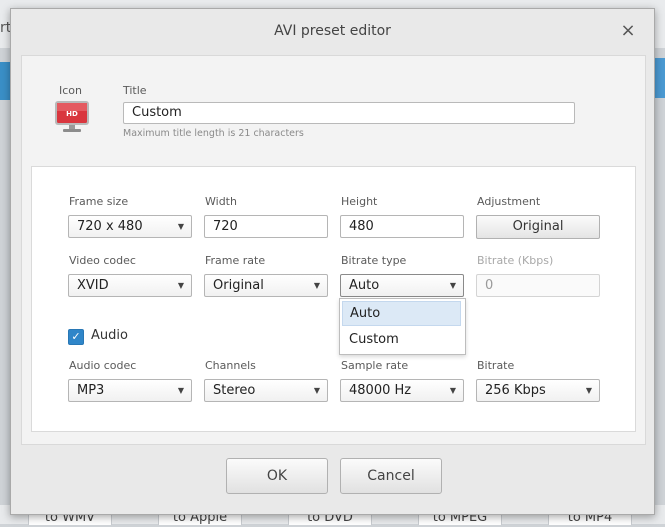 This screenshot has height=527, width=665. I want to click on frame-size-dropdown: 720 x 480 ▼, so click(130, 226).